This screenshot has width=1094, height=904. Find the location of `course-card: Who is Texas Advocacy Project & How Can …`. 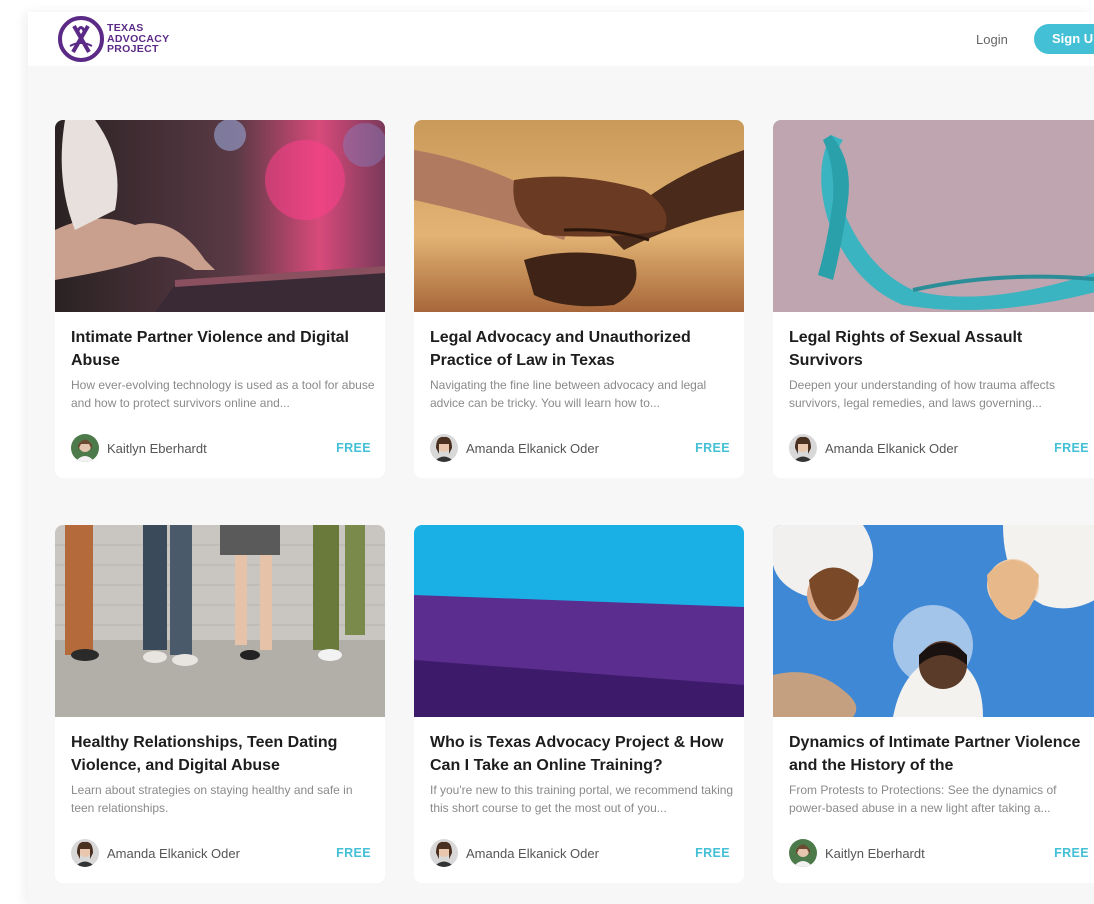

course-card: Who is Texas Advocacy Project & How Can … is located at coordinates (579, 704).